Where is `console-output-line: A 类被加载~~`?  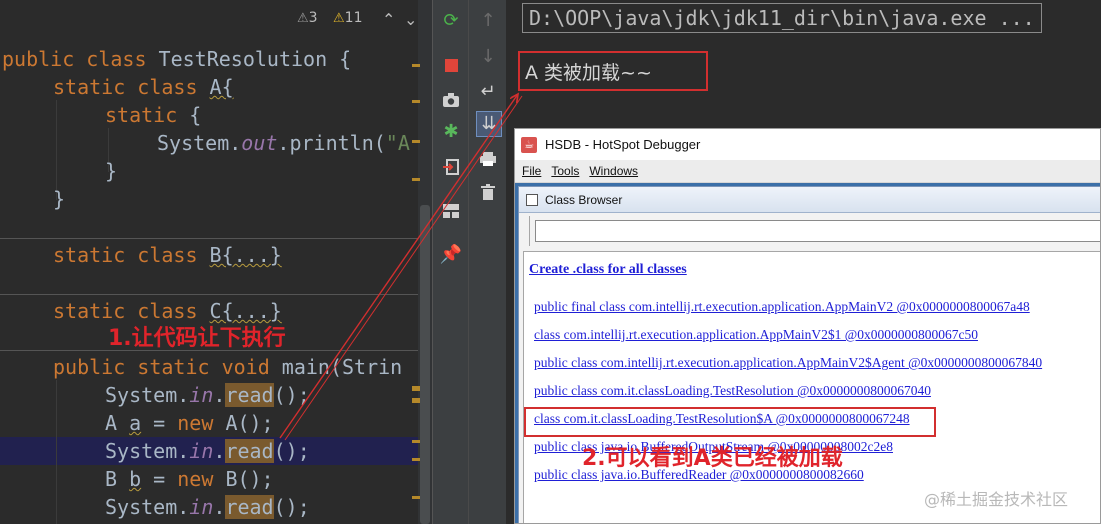 console-output-line: A 类被加载~~ is located at coordinates (613, 71).